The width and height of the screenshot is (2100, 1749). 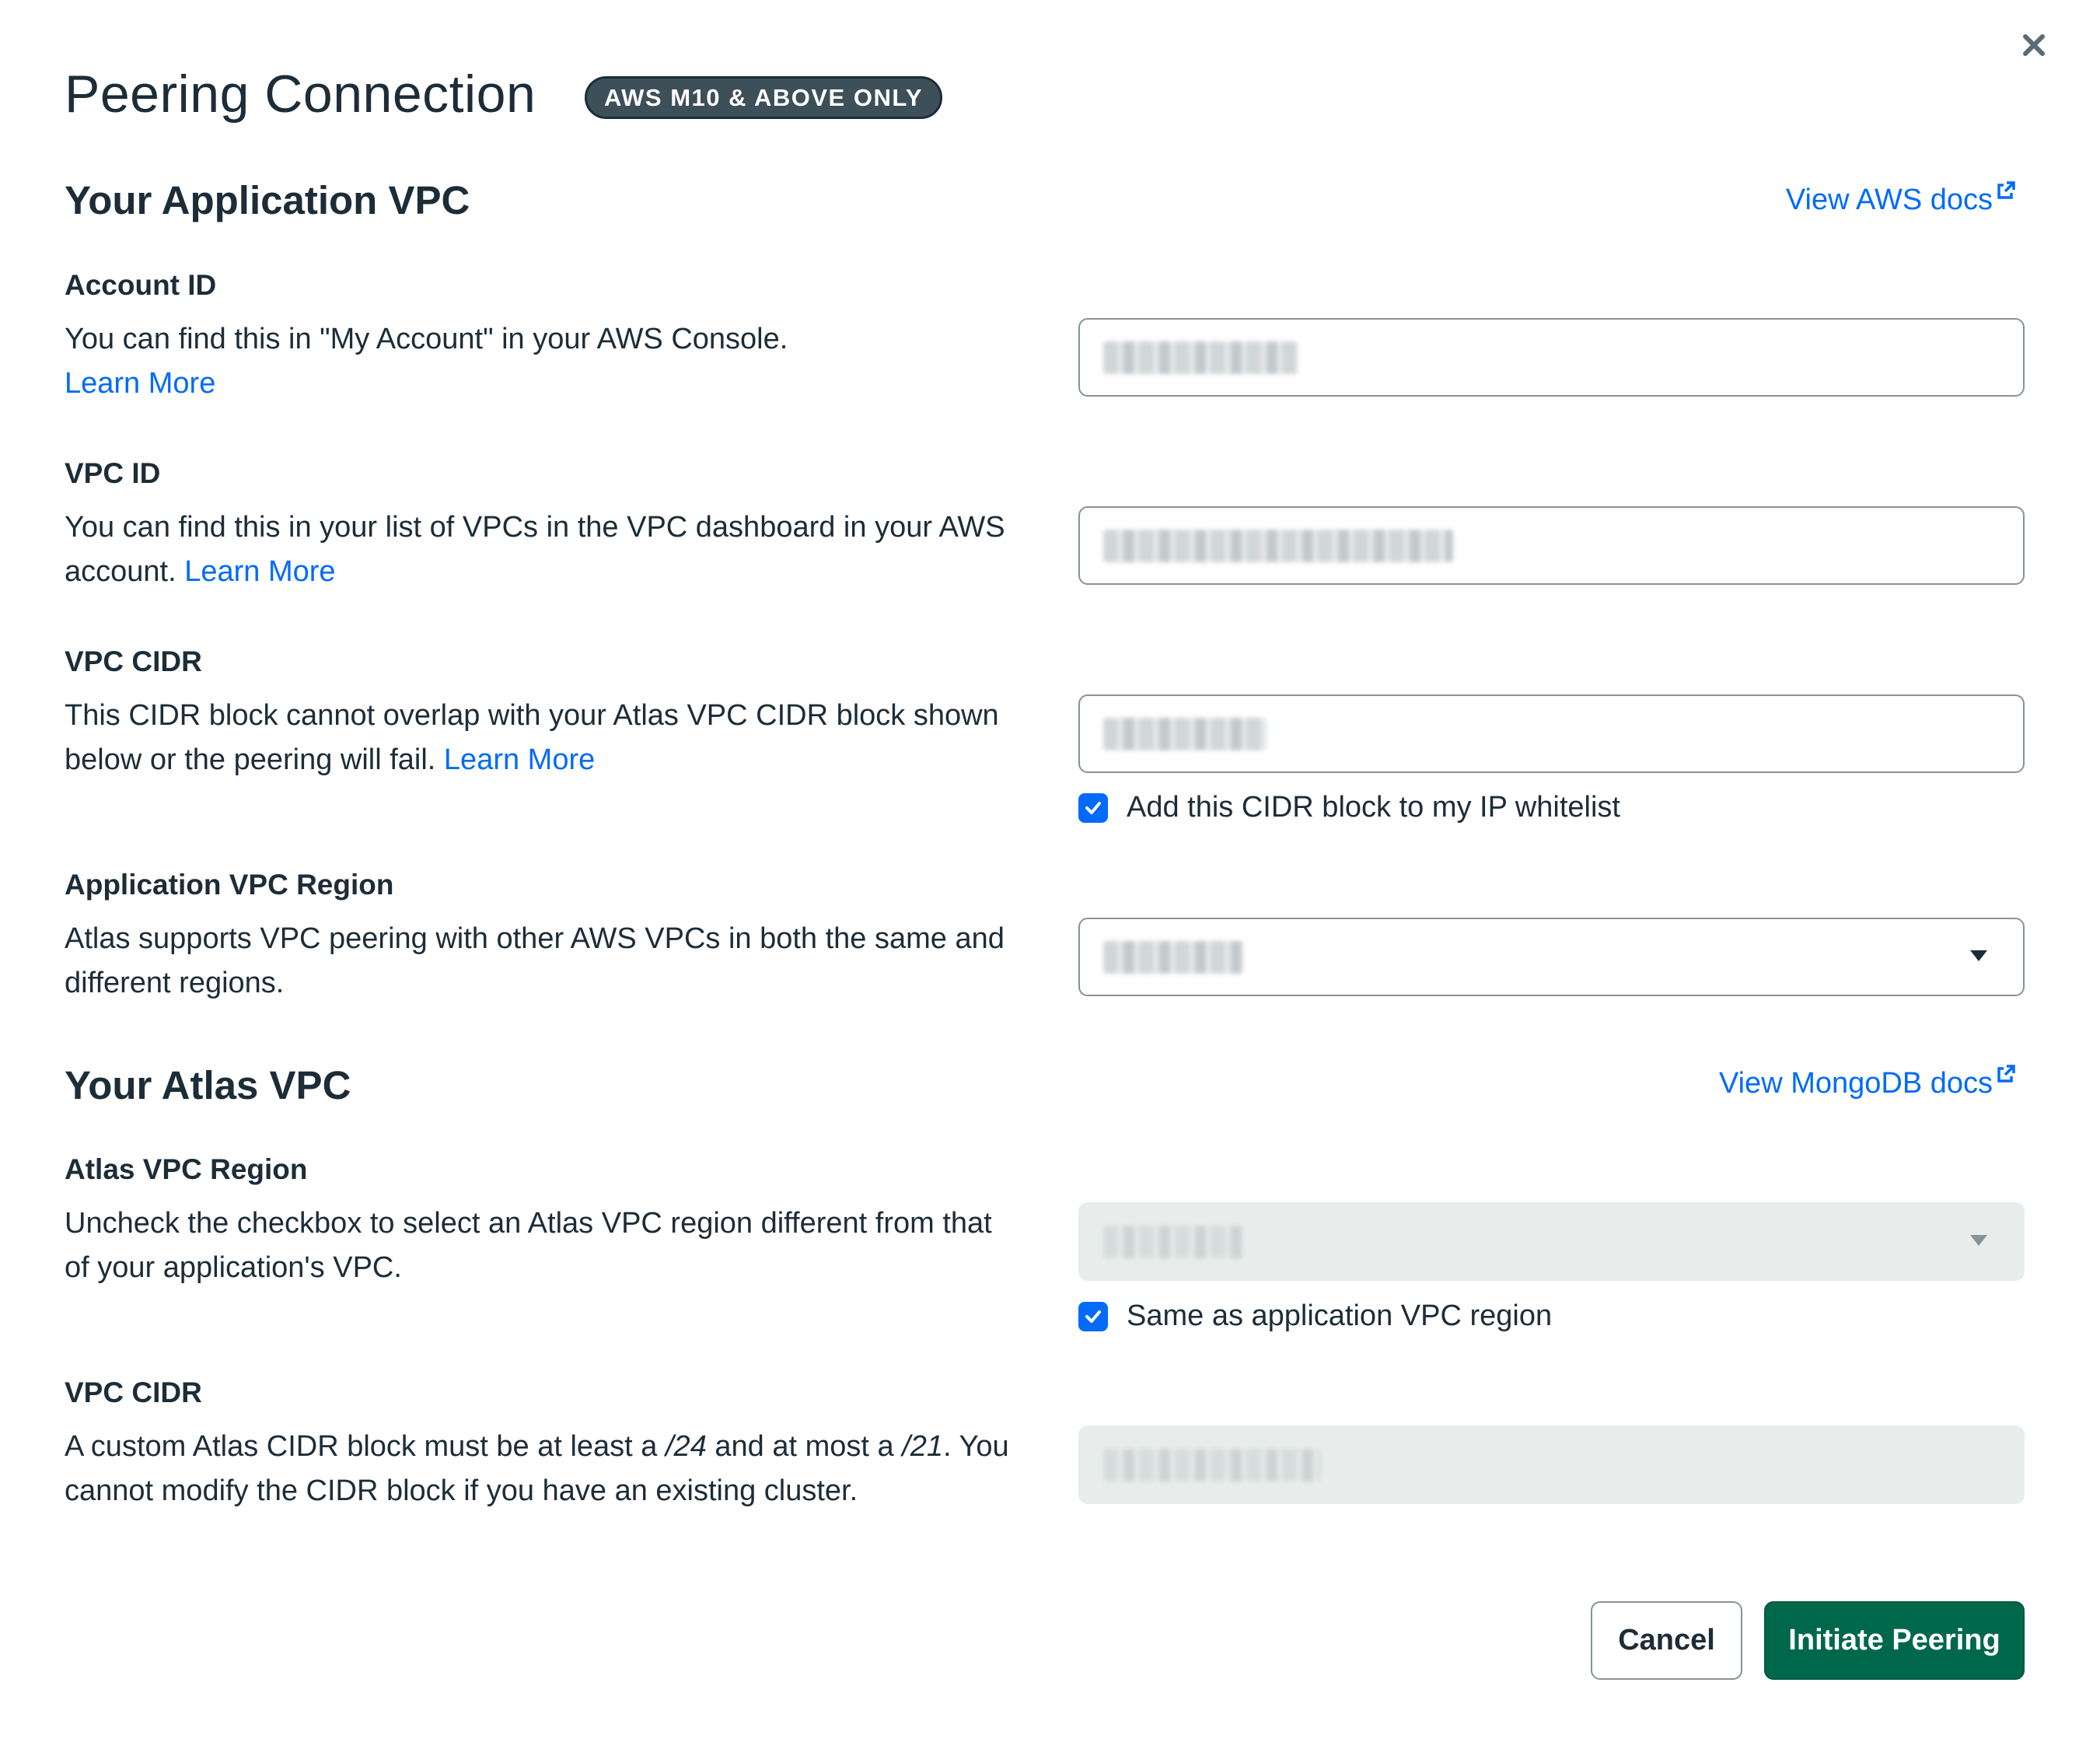 What do you see at coordinates (300, 94) in the screenshot?
I see `page-title: Peering Connection` at bounding box center [300, 94].